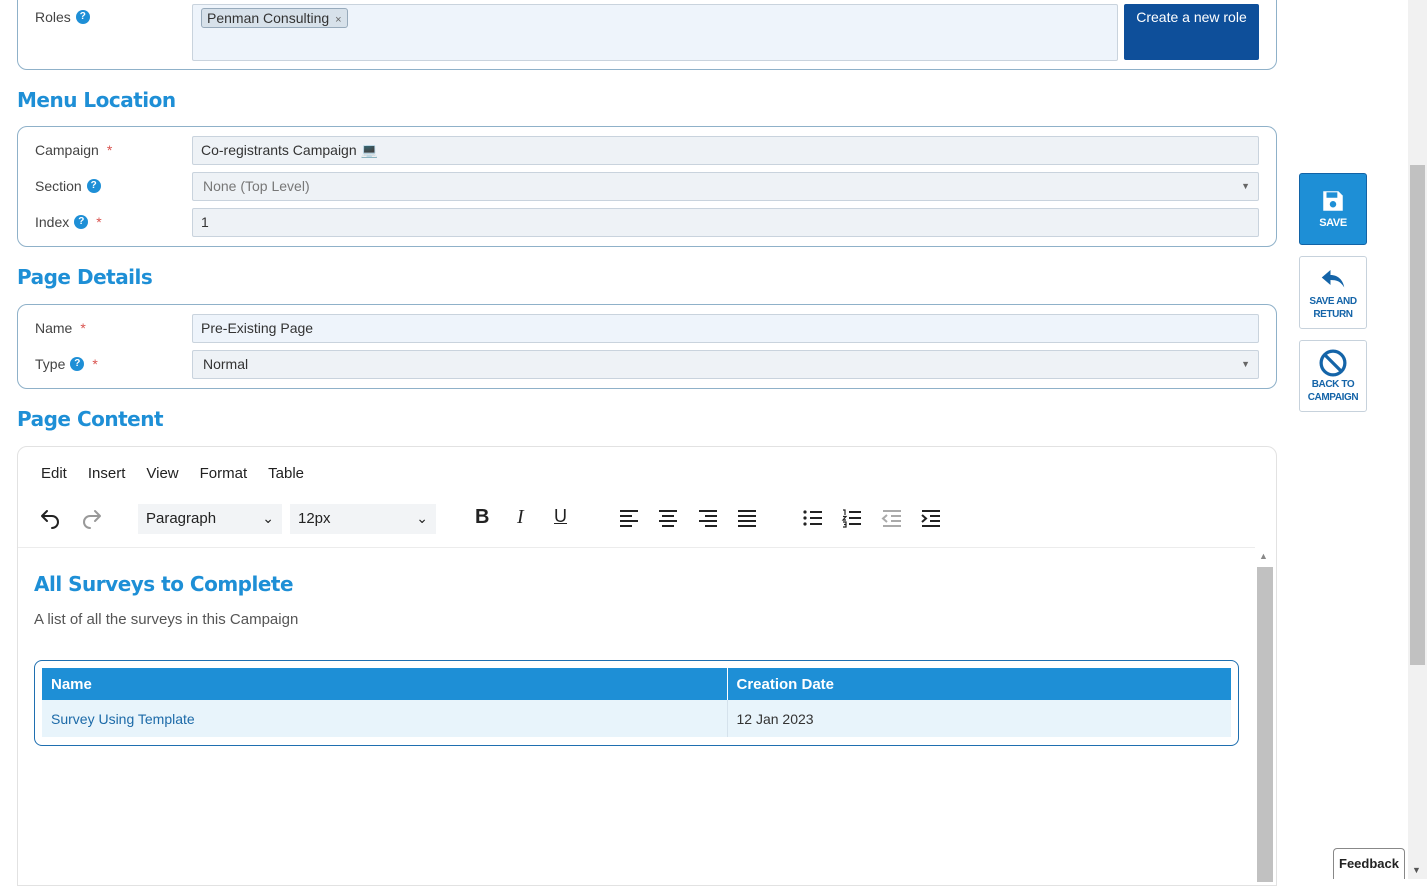 The image size is (1427, 886). What do you see at coordinates (224, 473) in the screenshot?
I see `menu-format: Format` at bounding box center [224, 473].